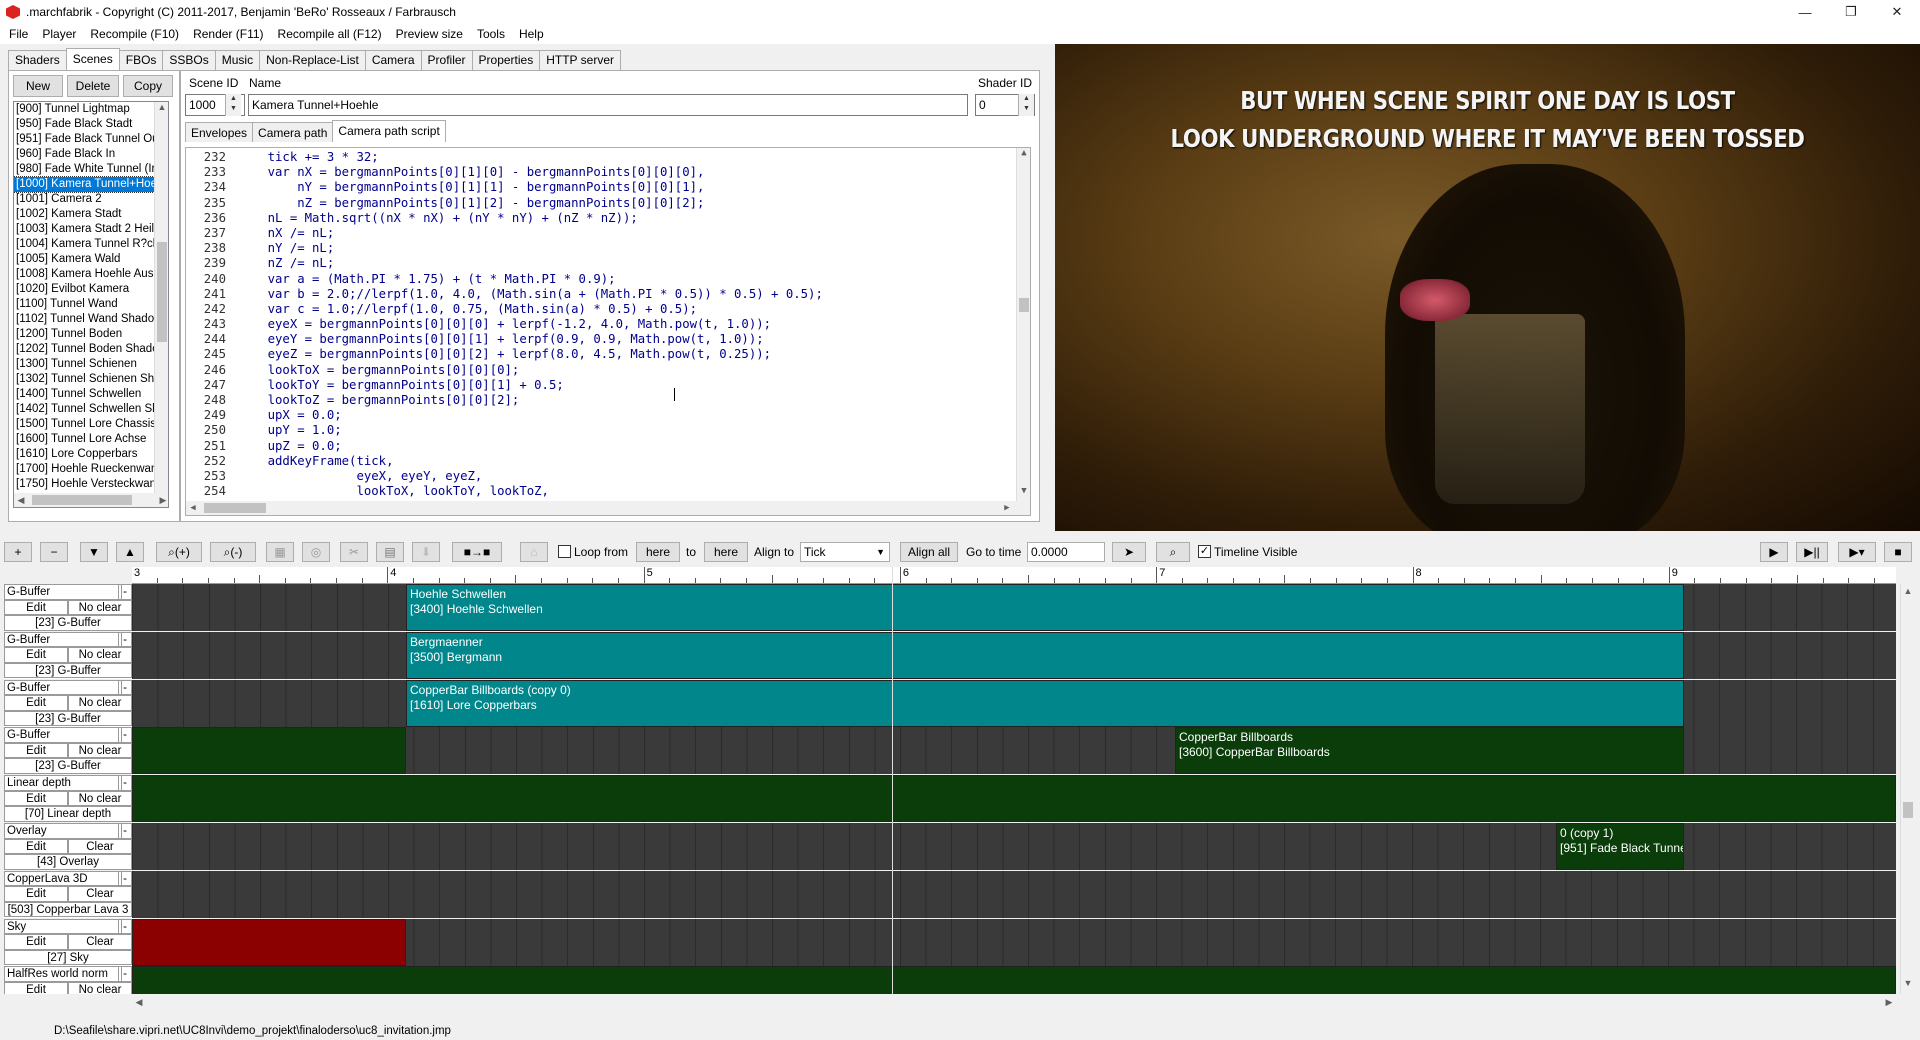 The width and height of the screenshot is (1920, 1040). What do you see at coordinates (1014, 575) in the screenshot?
I see `timeline-ruler: 3 4 5 6 7 8 9` at bounding box center [1014, 575].